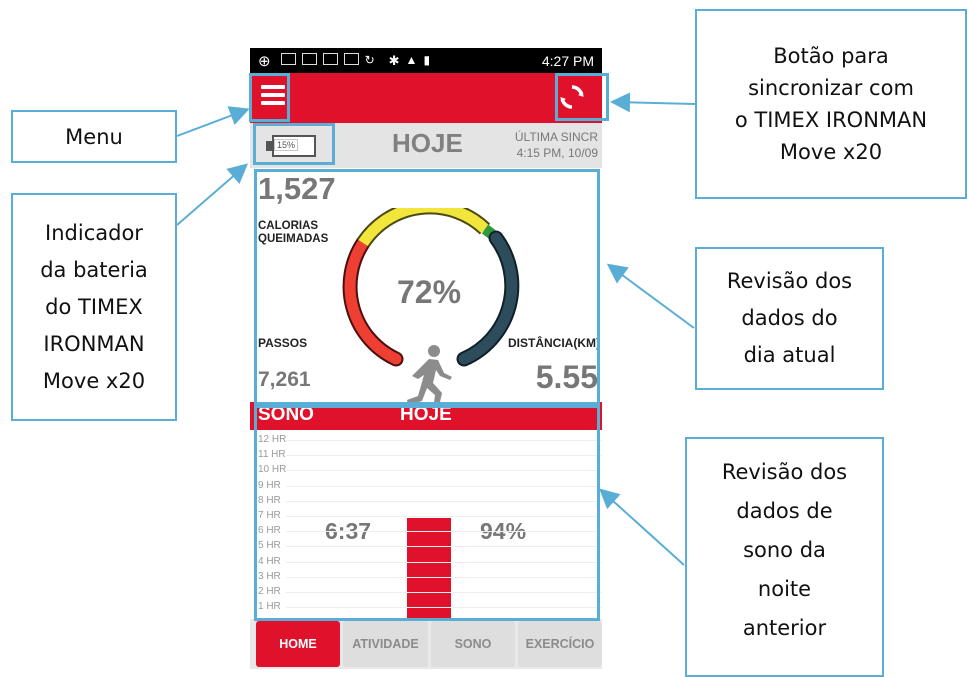 The width and height of the screenshot is (969, 677). Describe the element at coordinates (351, 58) in the screenshot. I see `gmail-icon` at that location.